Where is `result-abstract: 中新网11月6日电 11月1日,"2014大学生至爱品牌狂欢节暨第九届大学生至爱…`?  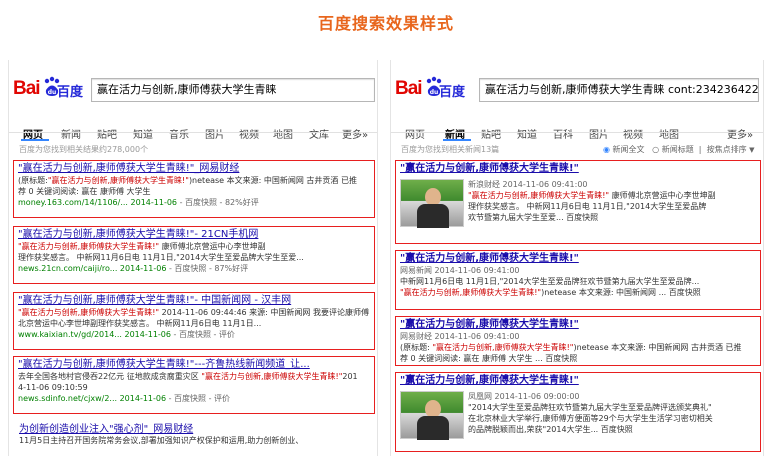
result-abstract: 中新网11月6日电 11月1日,"2014大学生至爱品牌狂欢节暨第九届大学生至爱… is located at coordinates (550, 281).